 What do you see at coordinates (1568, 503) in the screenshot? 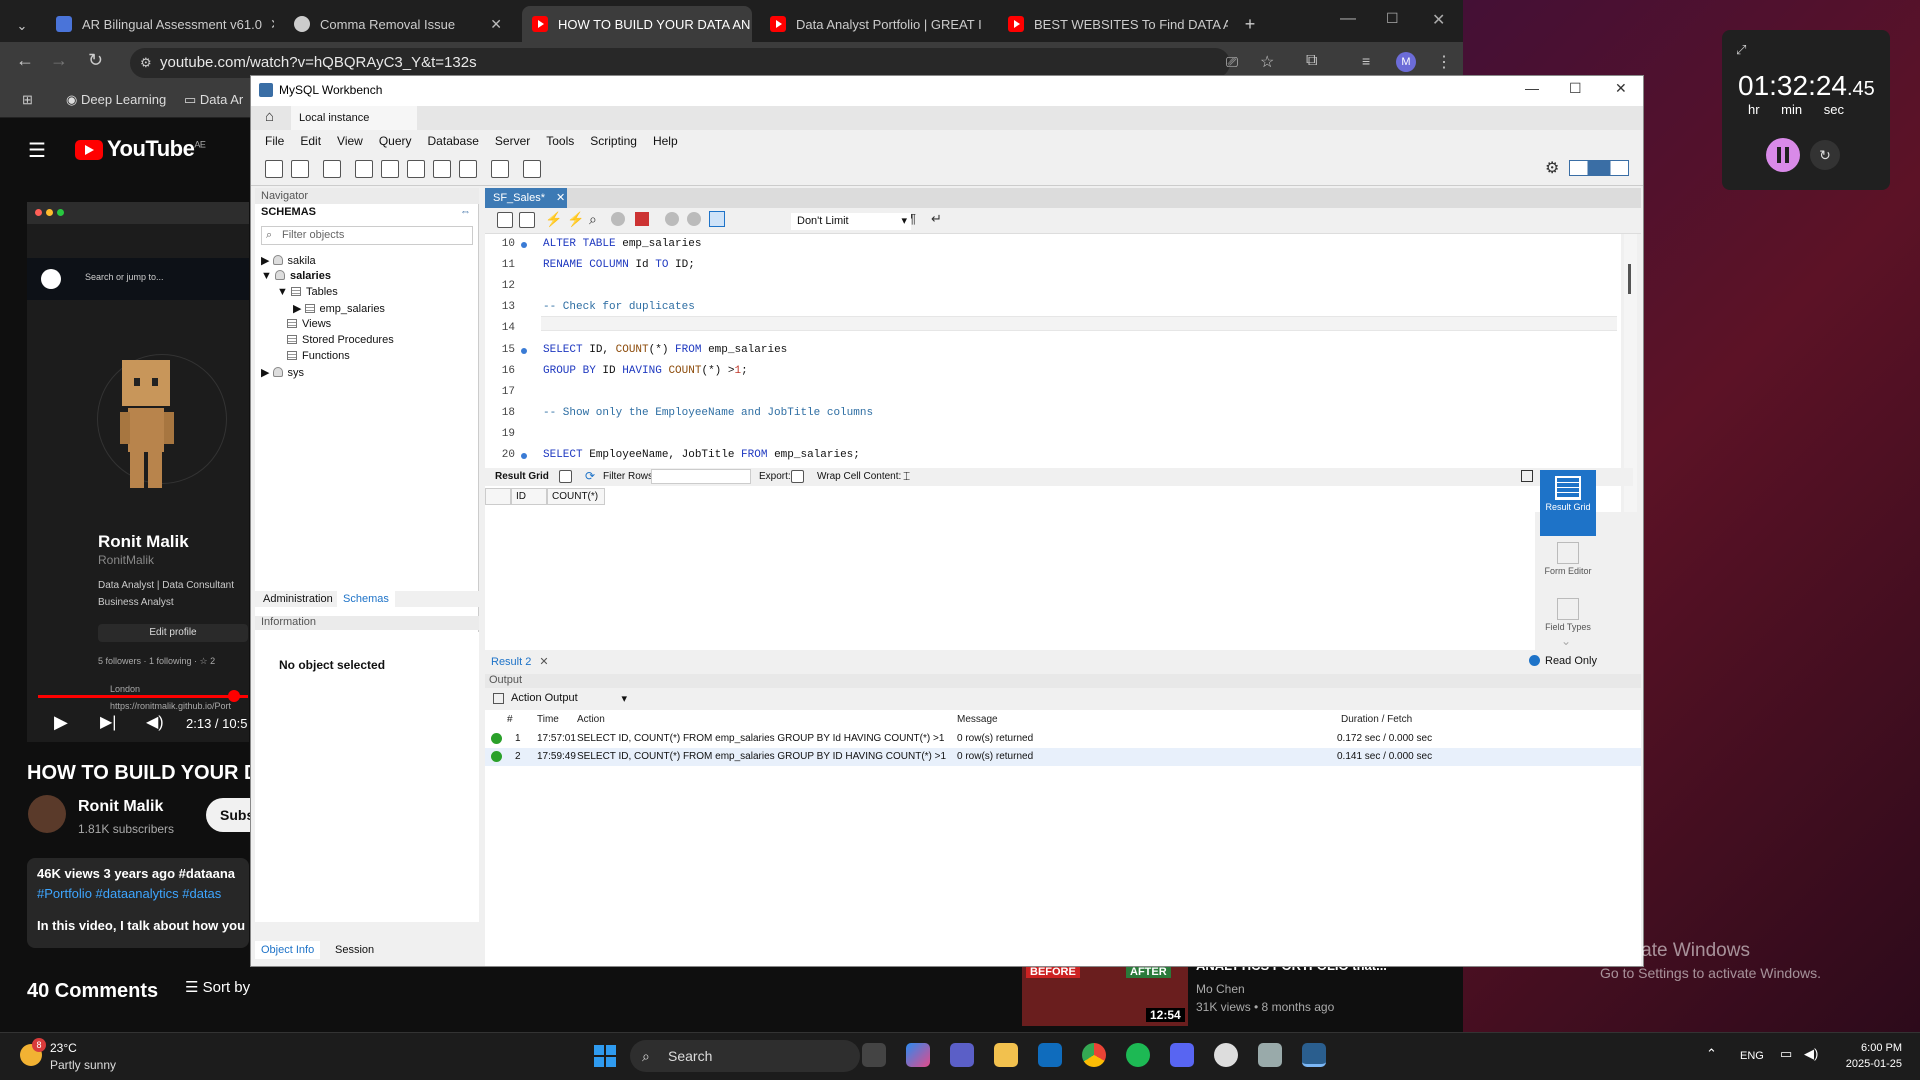
I see `result-grid-button: Result Grid` at bounding box center [1568, 503].